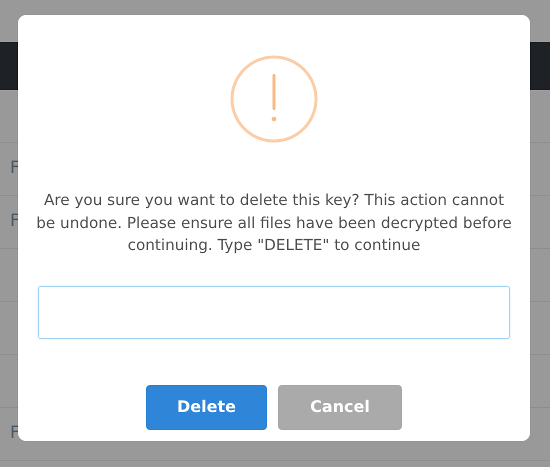 This screenshot has height=467, width=550. Describe the element at coordinates (274, 223) in the screenshot. I see `confirm-message: Are you sure you want to delete this key? This action cannot be undone. Please ensure all files have been decrypted before continuing. Type "DELETE" to continue` at that location.